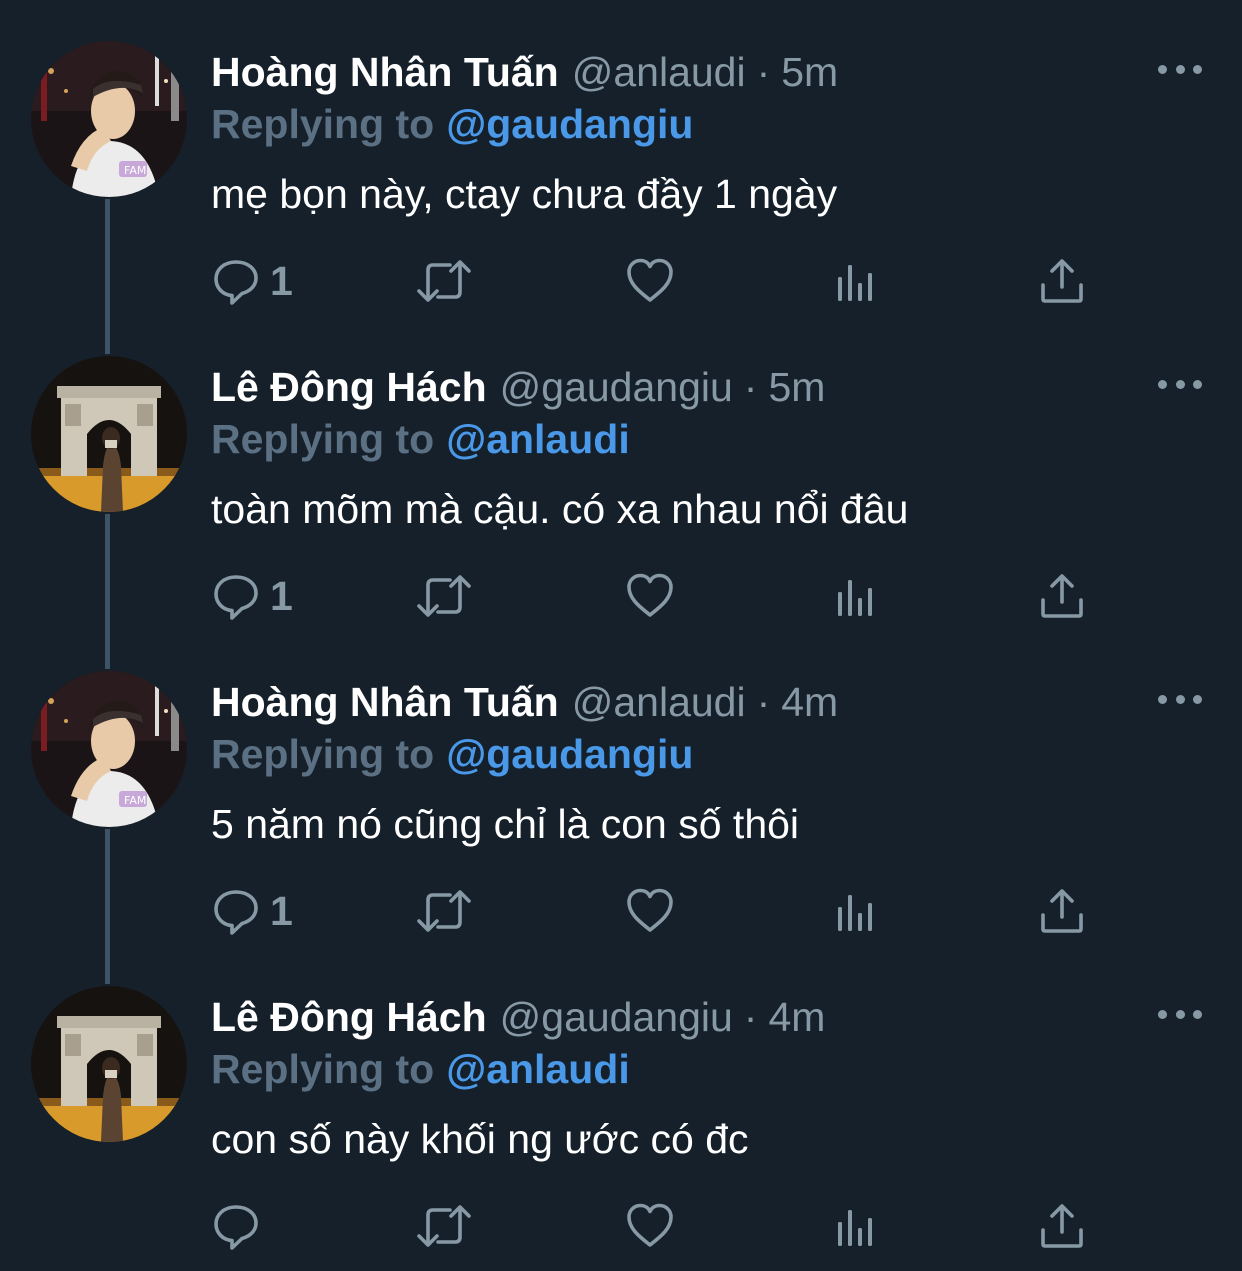 Image resolution: width=1242 pixels, height=1271 pixels. I want to click on tweet-header: Hoàng Nhân Tuấn @anlaudi · 5m, so click(524, 72).